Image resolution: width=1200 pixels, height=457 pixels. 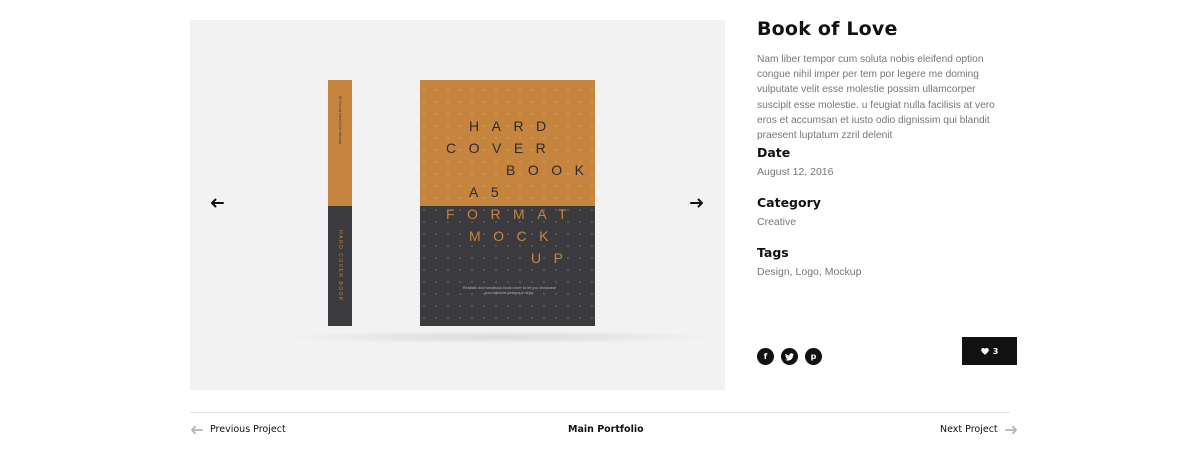 What do you see at coordinates (795, 161) in the screenshot?
I see `date-block: Date August 12, 2016` at bounding box center [795, 161].